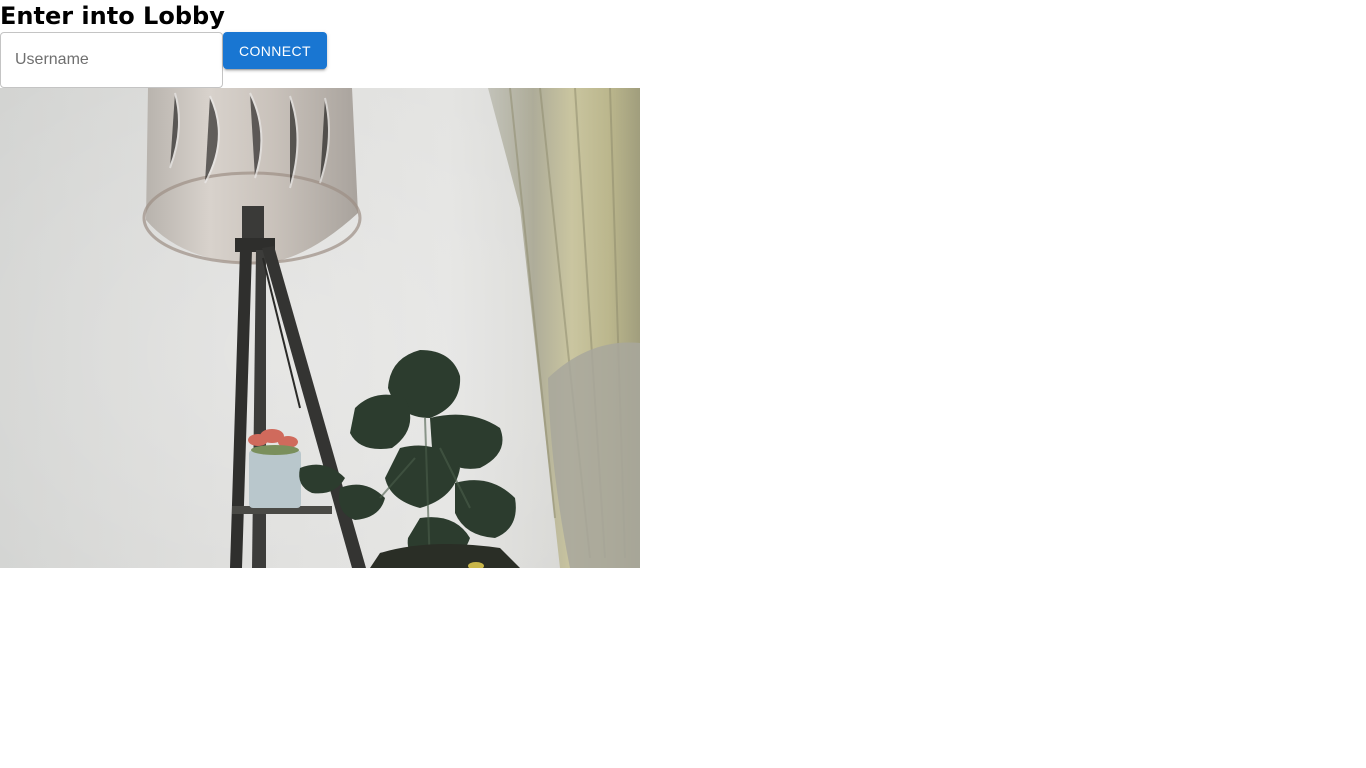 The image size is (1366, 768). What do you see at coordinates (112, 16) in the screenshot?
I see `page-title: Enter into Lobby` at bounding box center [112, 16].